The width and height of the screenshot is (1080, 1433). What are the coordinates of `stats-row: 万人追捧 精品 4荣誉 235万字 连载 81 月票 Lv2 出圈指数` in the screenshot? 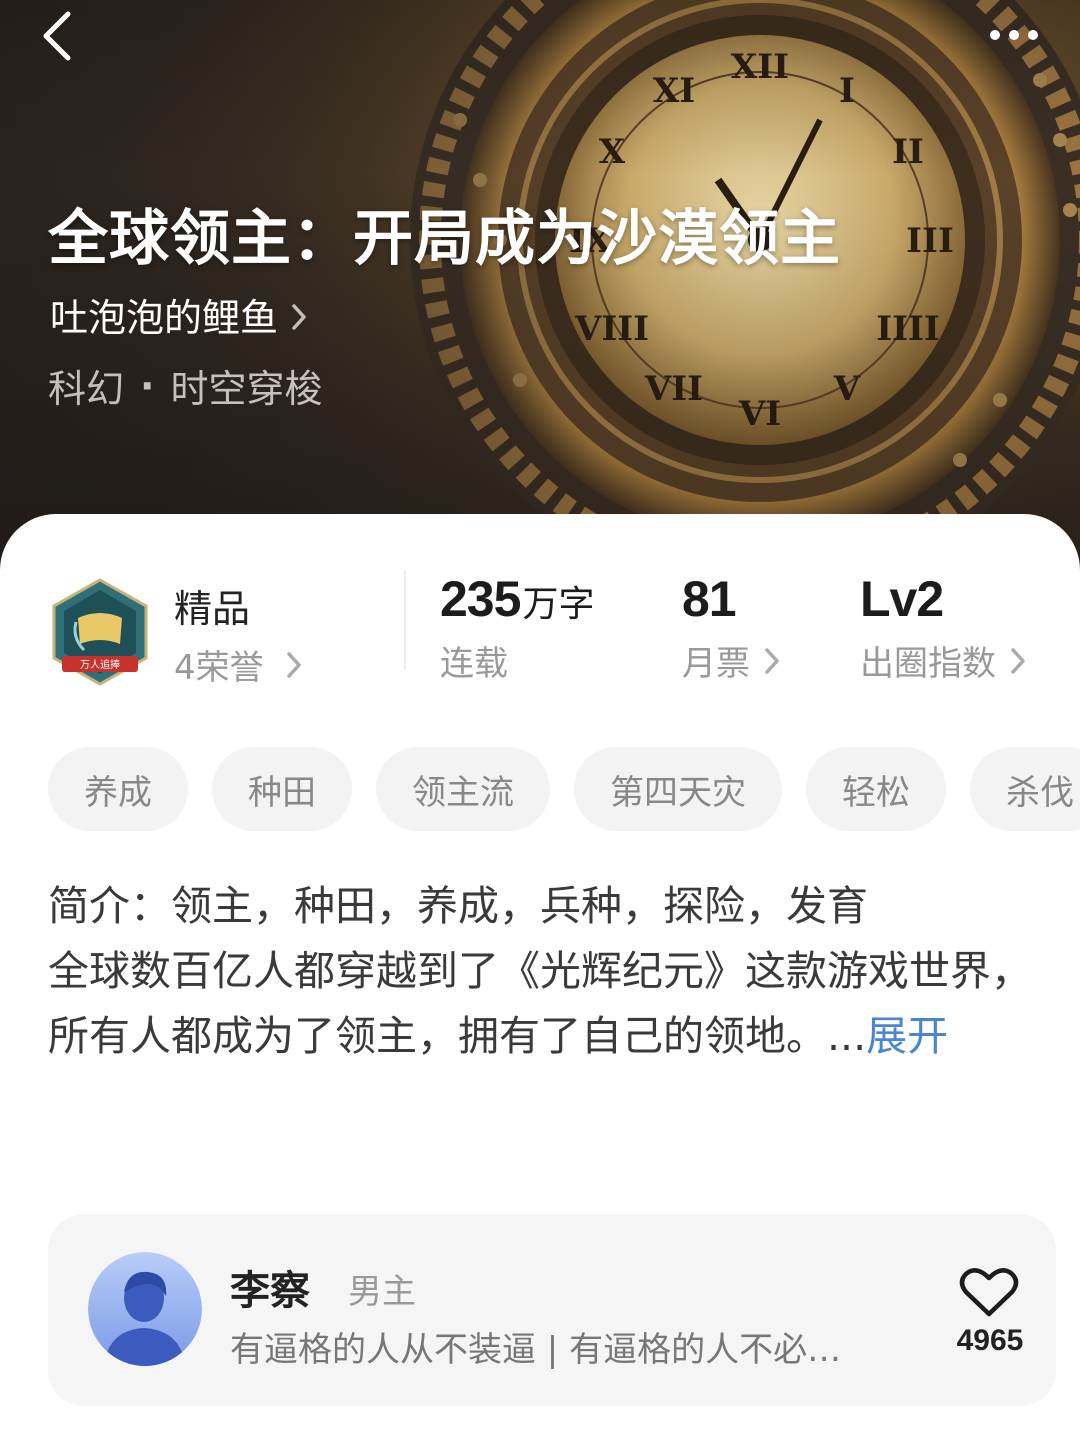 It's located at (540, 614).